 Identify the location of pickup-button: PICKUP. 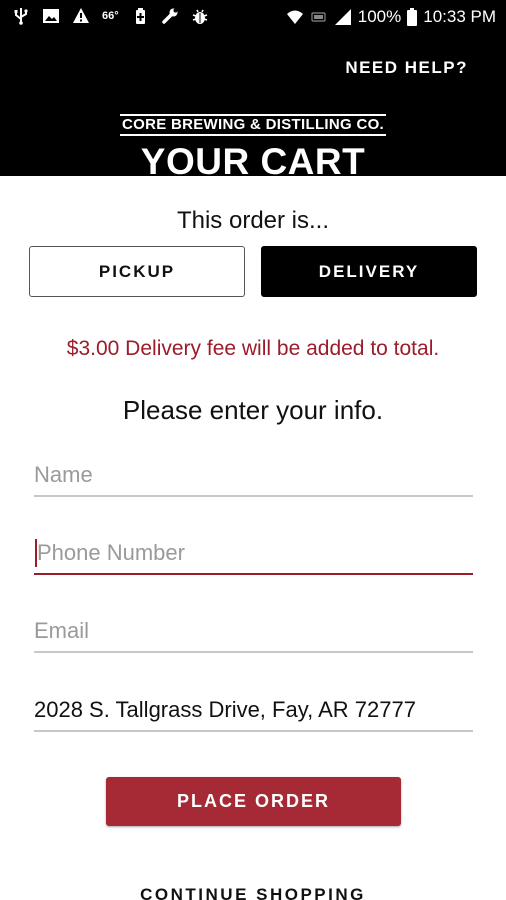
(137, 271).